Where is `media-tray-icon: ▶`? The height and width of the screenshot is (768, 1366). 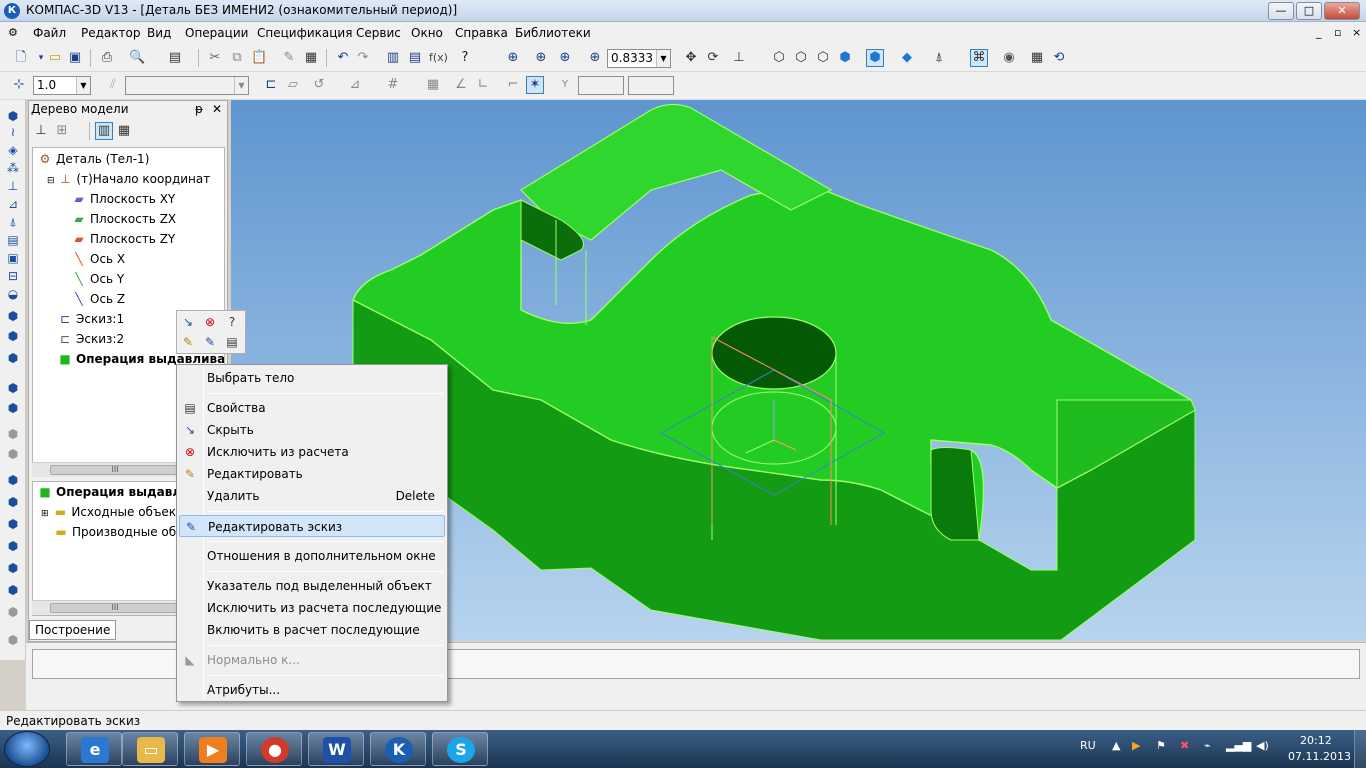
media-tray-icon: ▶ is located at coordinates (1136, 745).